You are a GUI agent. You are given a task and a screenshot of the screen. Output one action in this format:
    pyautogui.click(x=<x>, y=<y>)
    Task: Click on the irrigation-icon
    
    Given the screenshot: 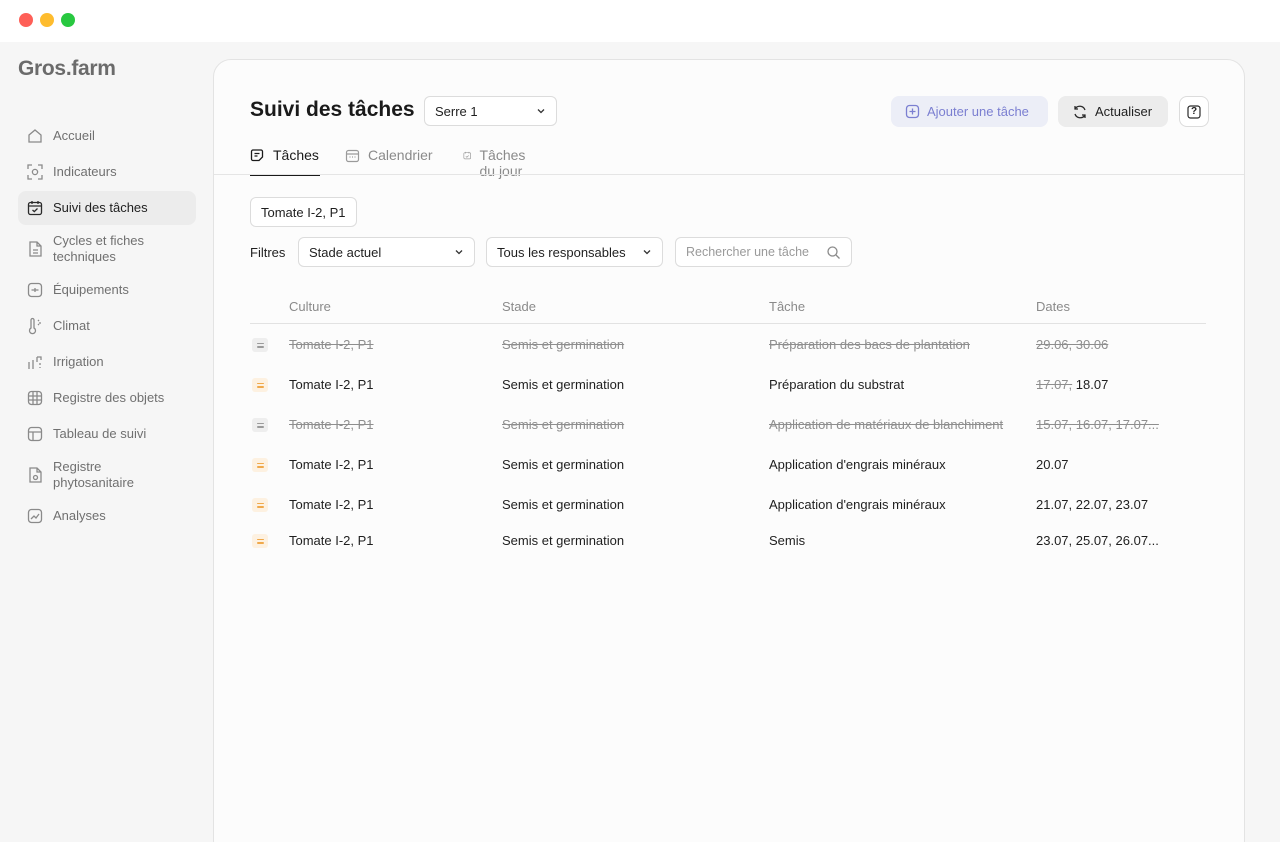 What is the action you would take?
    pyautogui.click(x=35, y=362)
    